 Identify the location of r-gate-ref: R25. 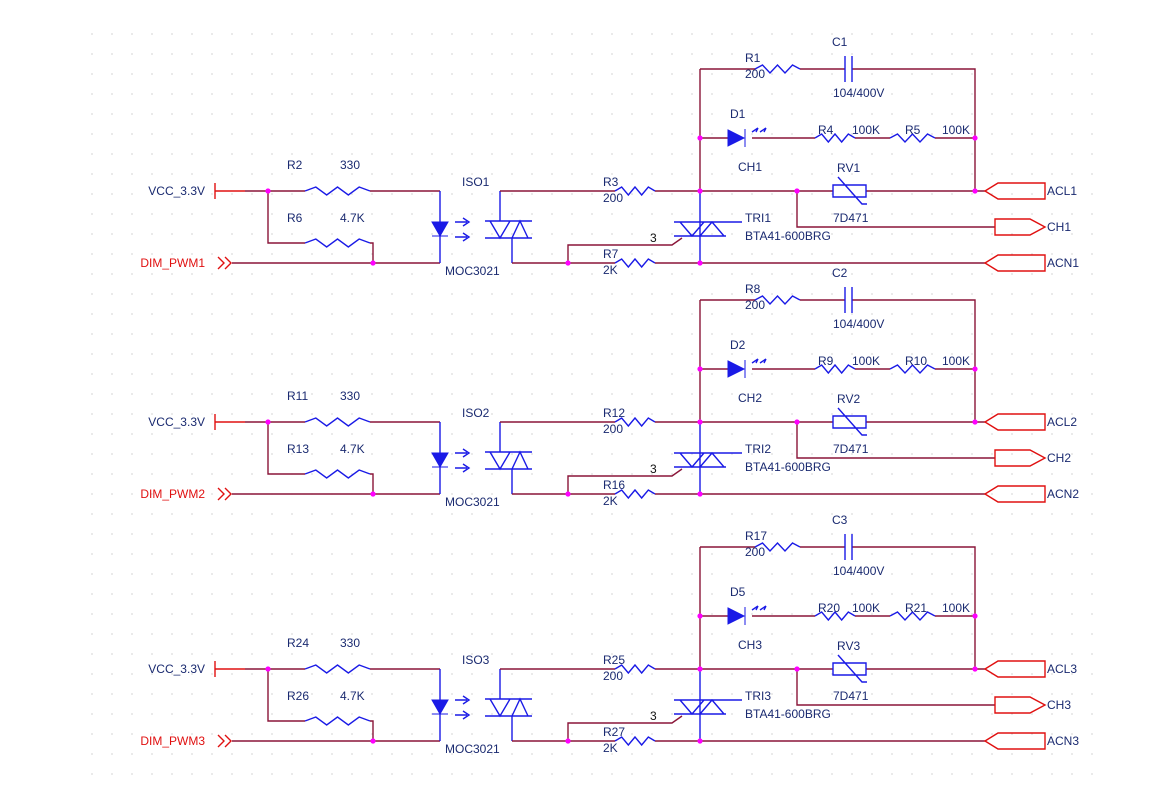
(614, 660).